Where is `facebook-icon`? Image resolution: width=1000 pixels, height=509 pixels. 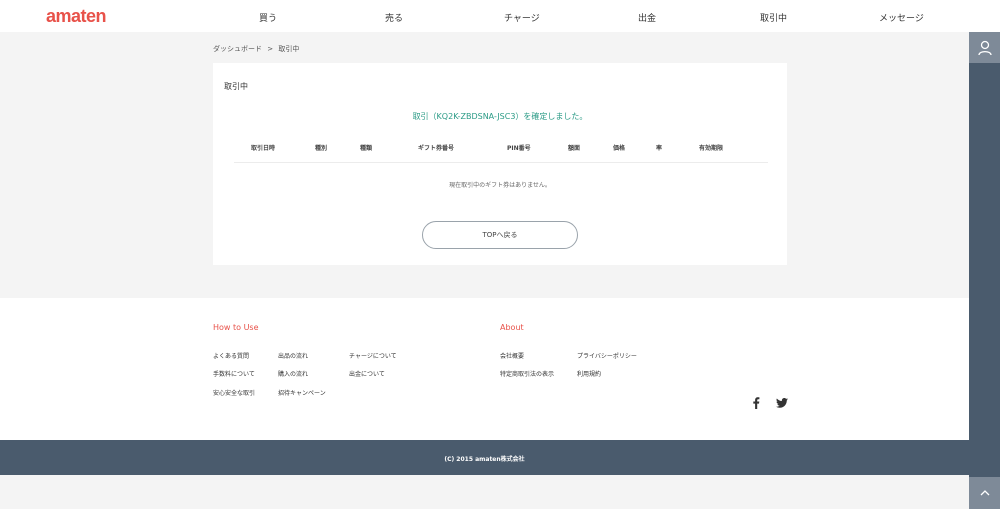 facebook-icon is located at coordinates (756, 403).